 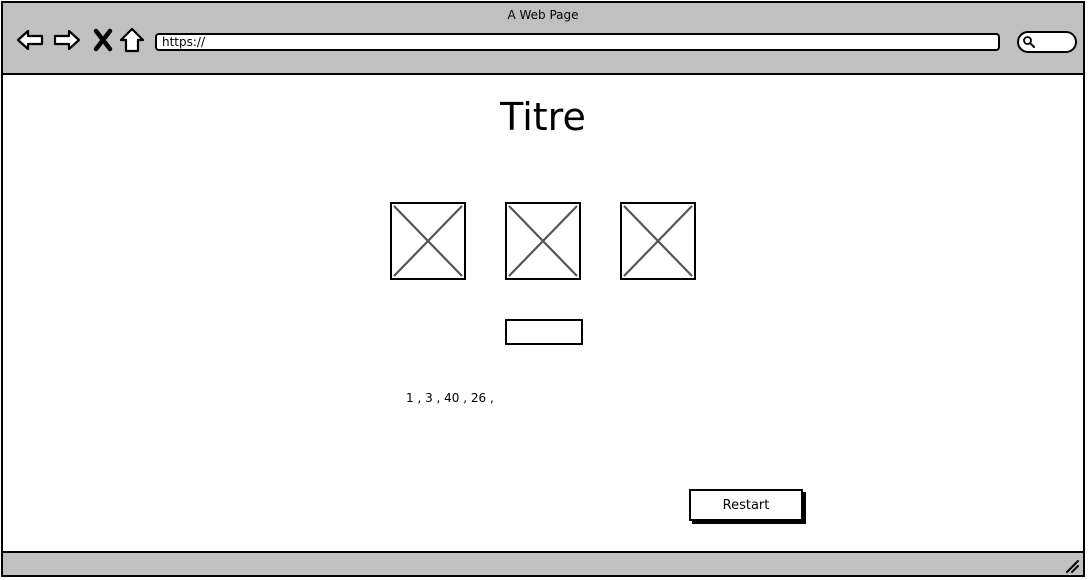 What do you see at coordinates (103, 40) in the screenshot?
I see `stop-icon` at bounding box center [103, 40].